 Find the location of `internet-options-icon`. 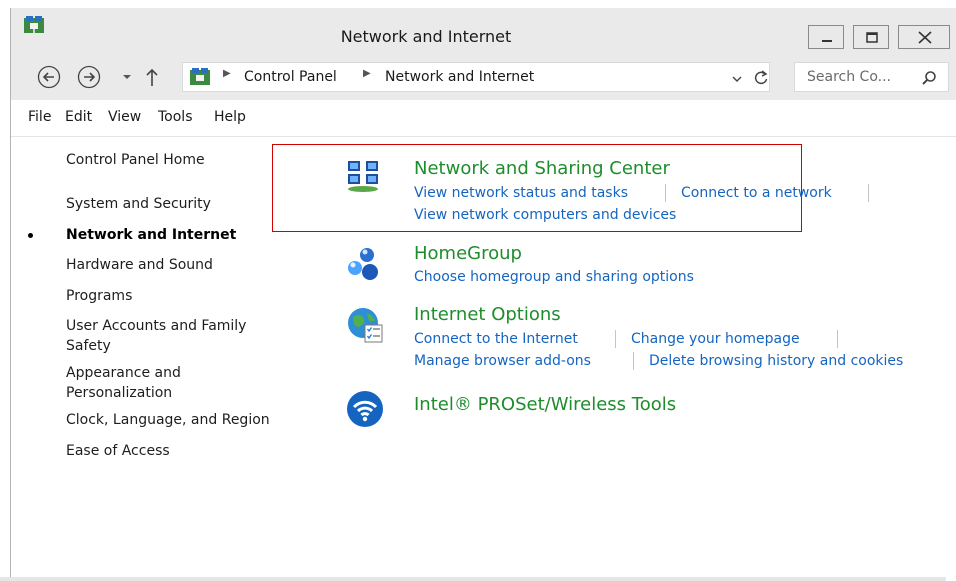

internet-options-icon is located at coordinates (365, 325).